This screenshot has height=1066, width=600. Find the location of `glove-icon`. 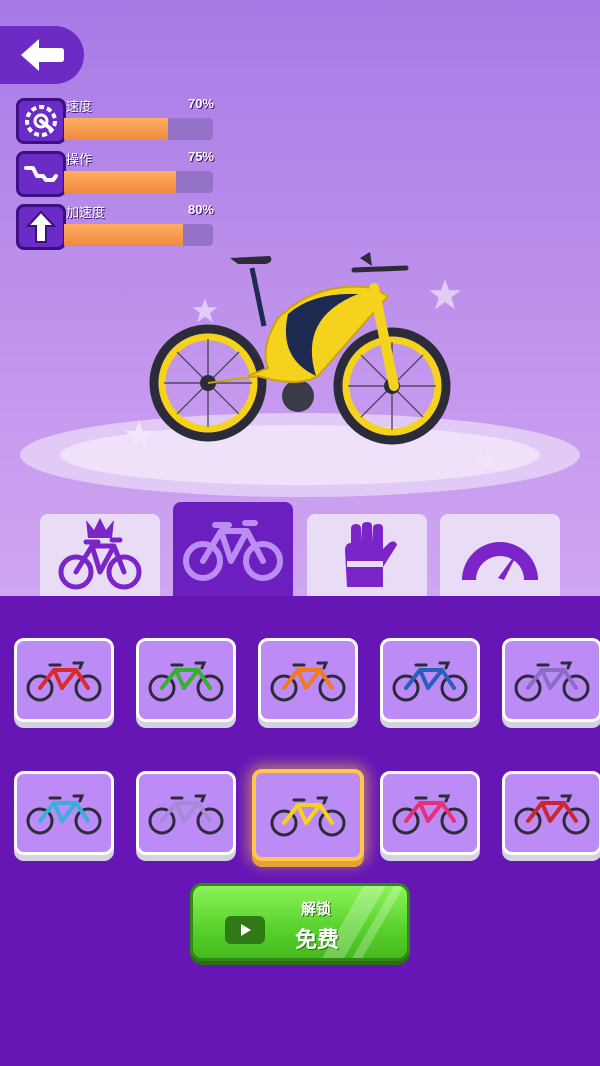

glove-icon is located at coordinates (371, 554).